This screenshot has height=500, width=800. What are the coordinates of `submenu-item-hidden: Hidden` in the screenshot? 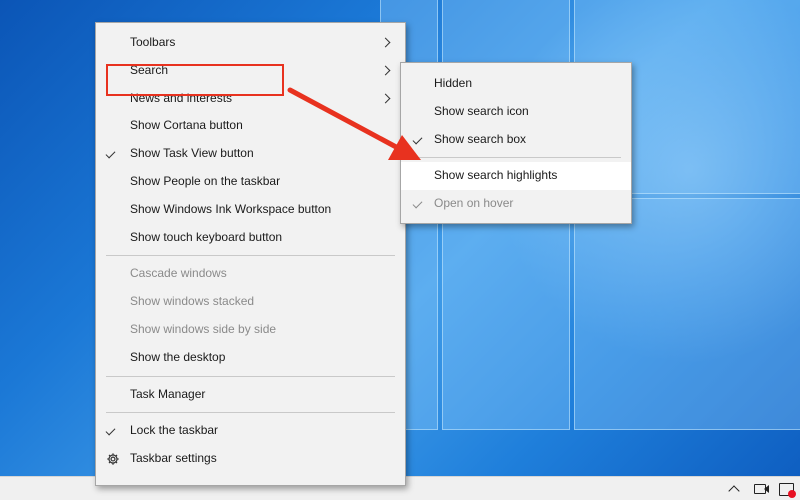 It's located at (516, 84).